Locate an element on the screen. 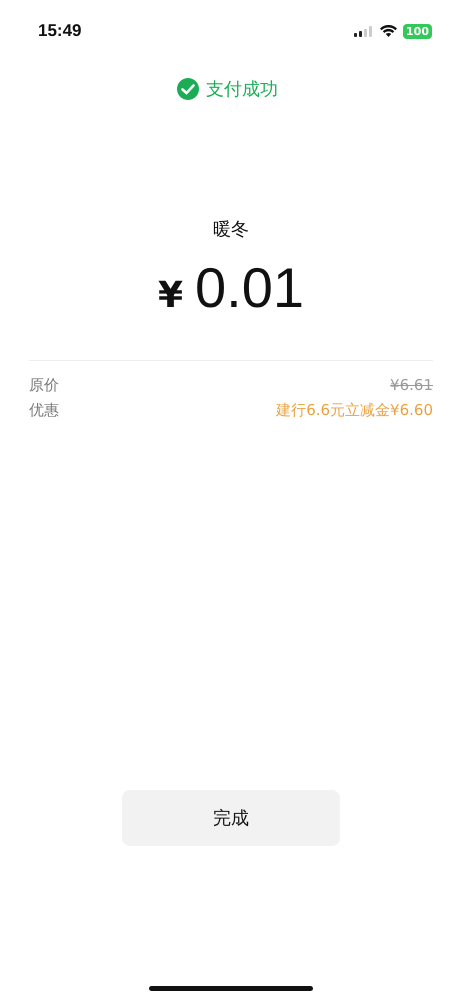 The height and width of the screenshot is (1000, 462). status-time: 15:49 is located at coordinates (60, 31).